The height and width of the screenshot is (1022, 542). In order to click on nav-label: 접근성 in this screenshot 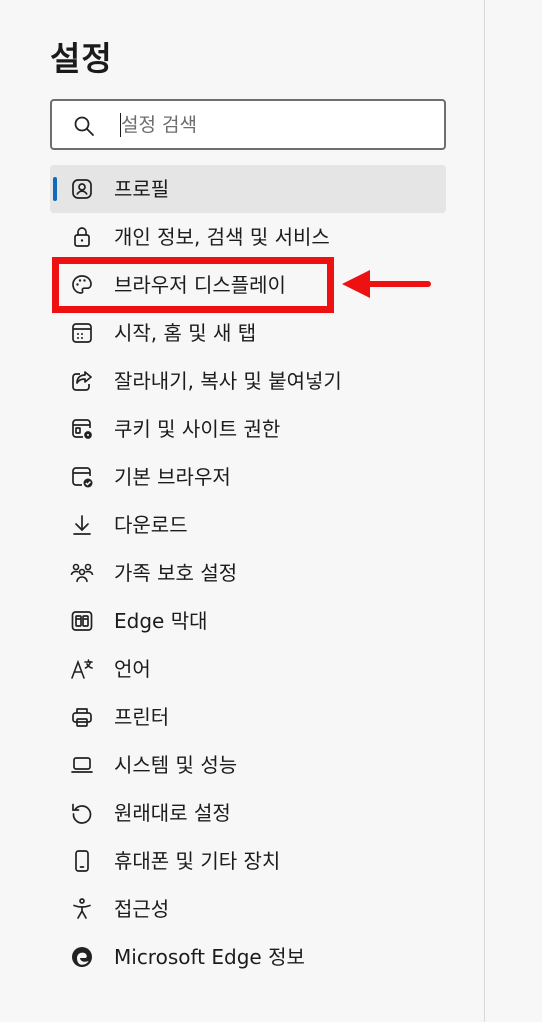, I will do `click(142, 909)`.